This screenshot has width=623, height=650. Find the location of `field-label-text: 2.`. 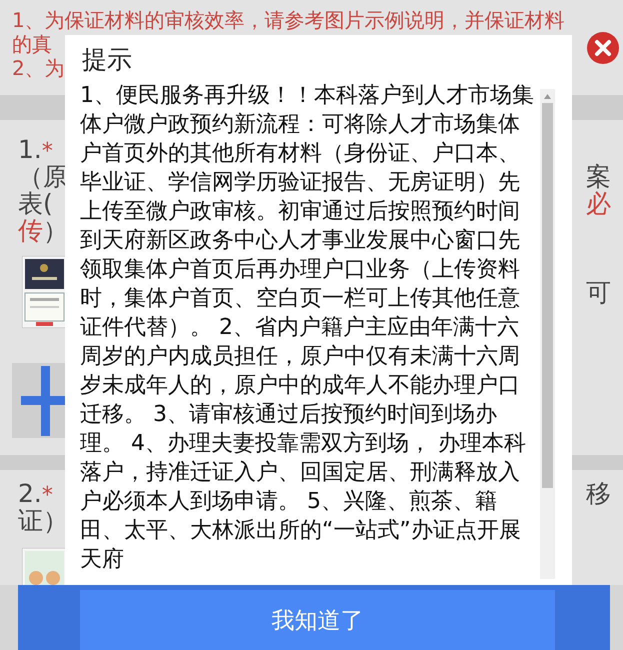

field-label-text: 2. is located at coordinates (30, 493).